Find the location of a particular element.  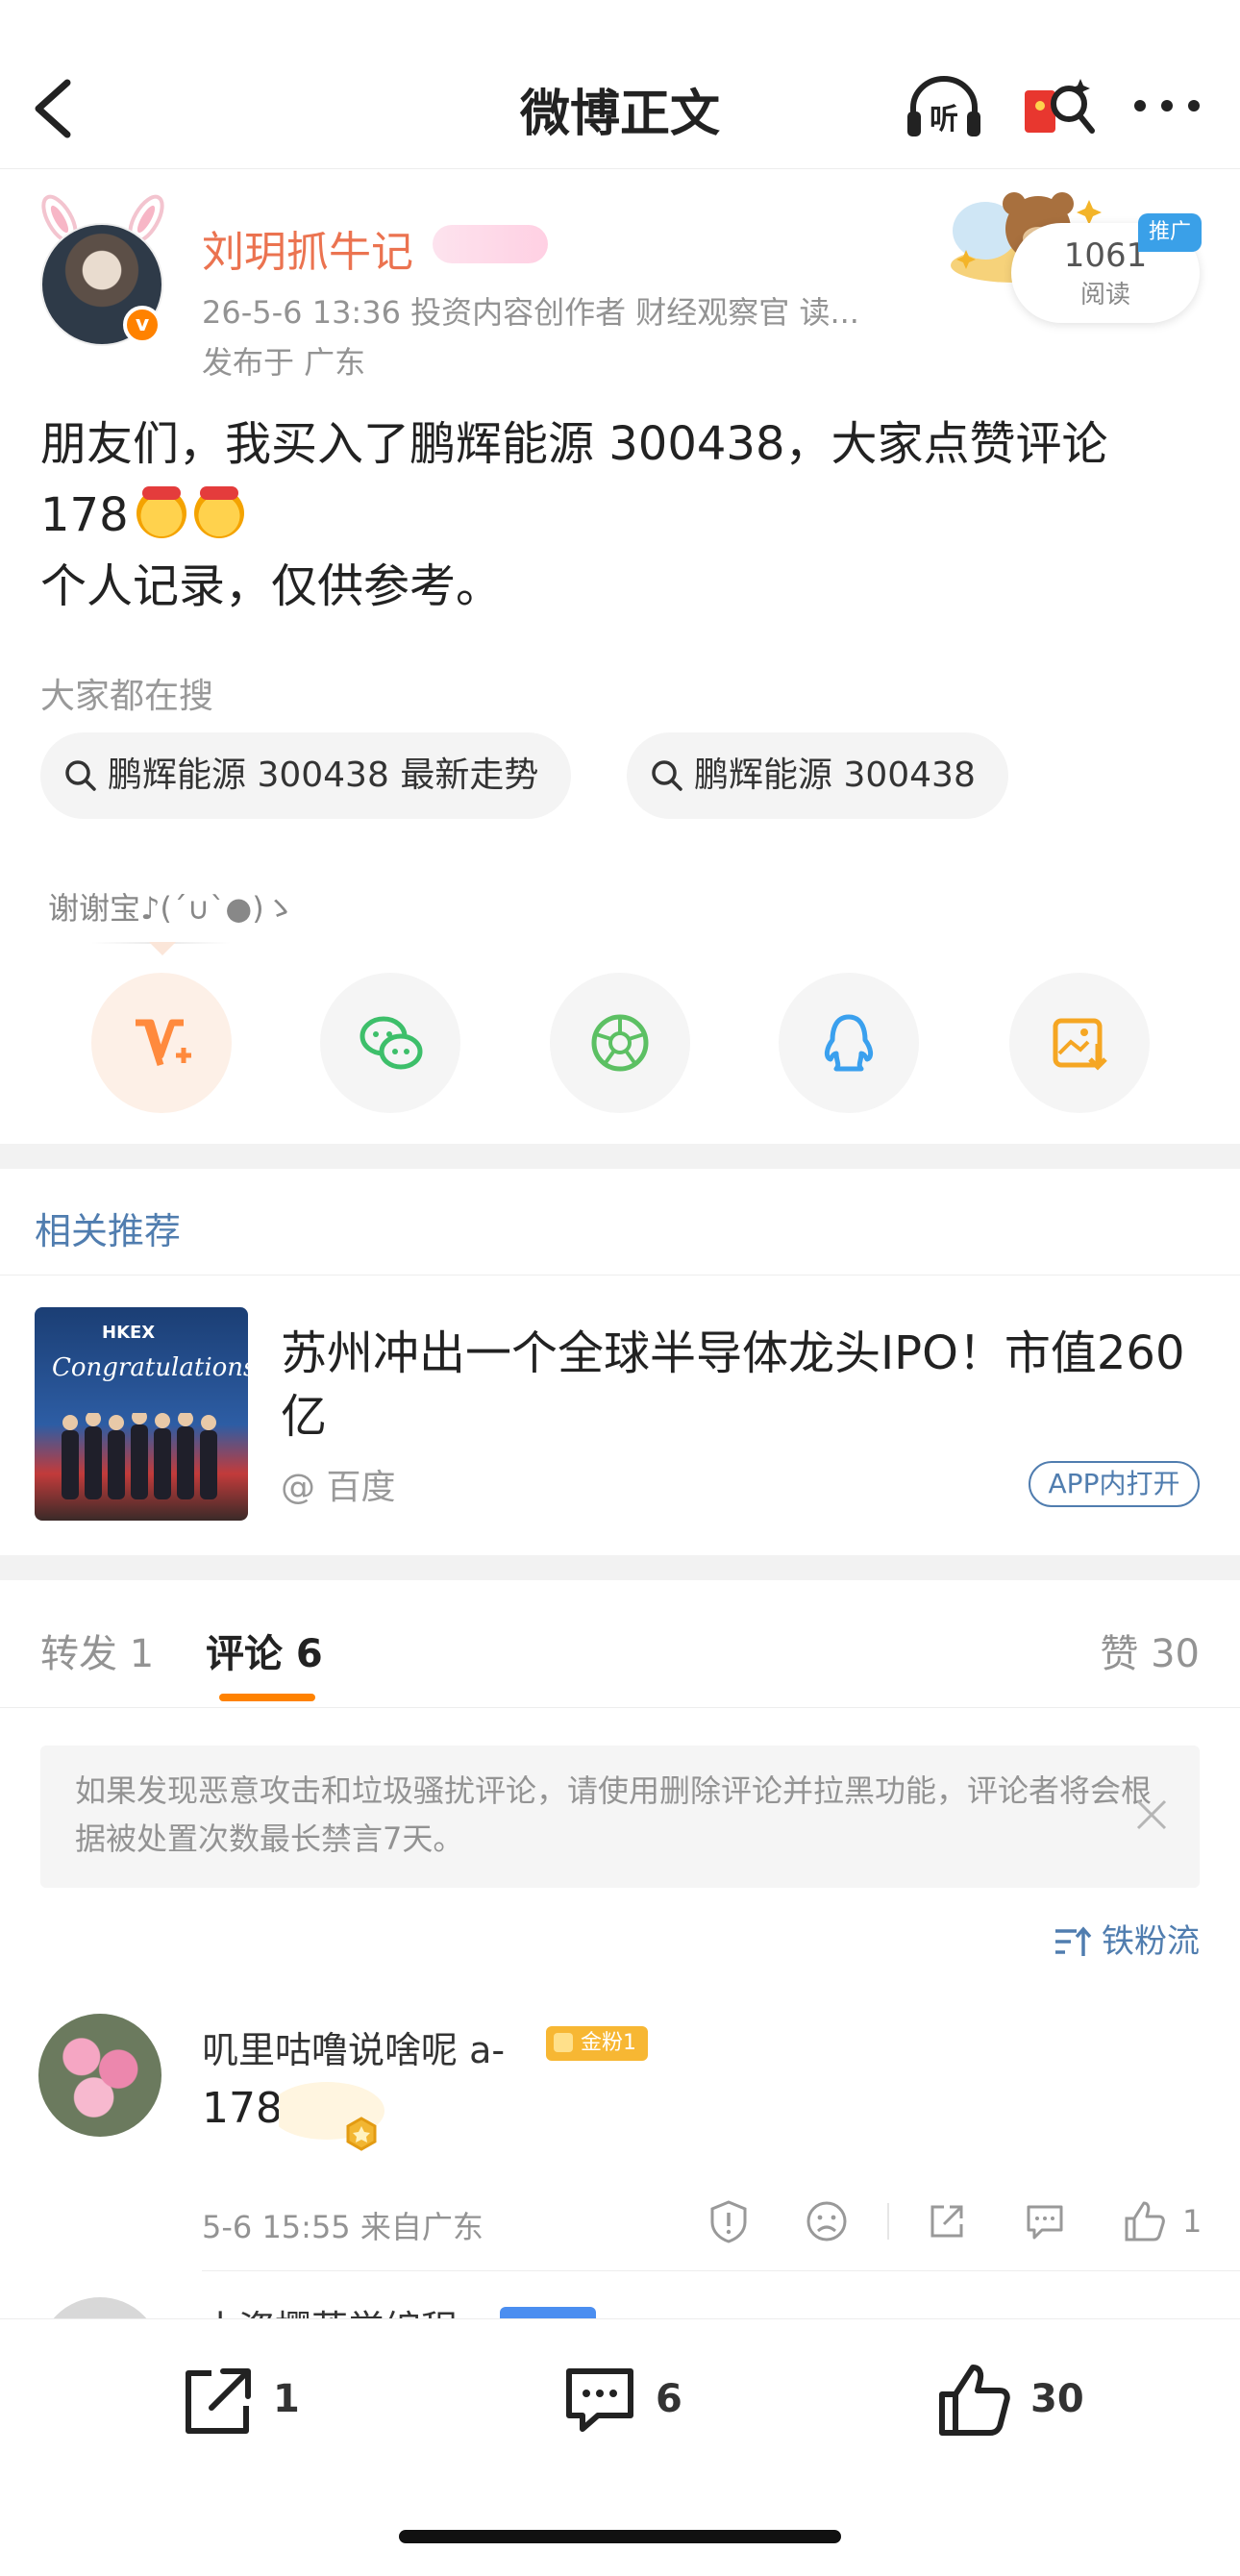

sort-icon is located at coordinates (1073, 1941).